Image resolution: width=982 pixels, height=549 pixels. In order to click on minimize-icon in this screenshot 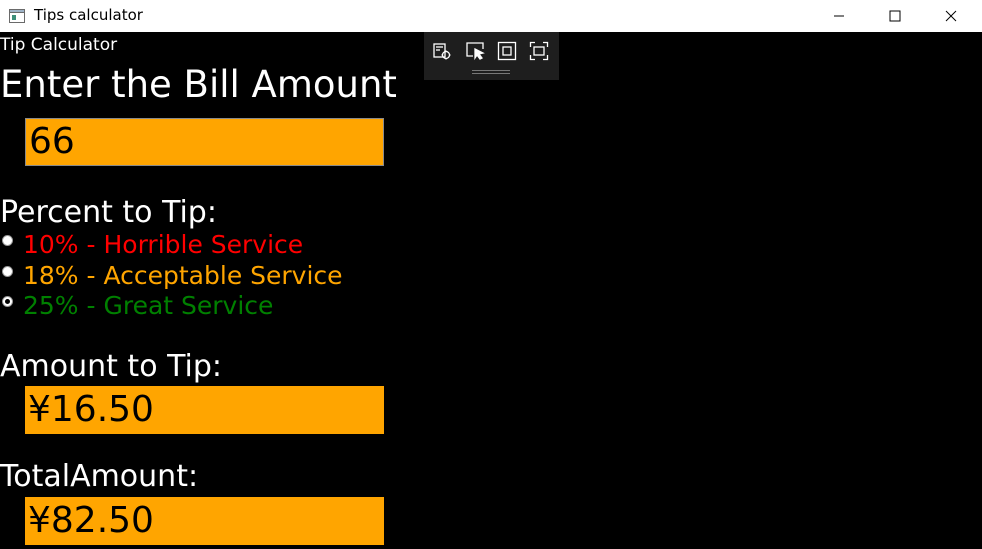, I will do `click(839, 16)`.